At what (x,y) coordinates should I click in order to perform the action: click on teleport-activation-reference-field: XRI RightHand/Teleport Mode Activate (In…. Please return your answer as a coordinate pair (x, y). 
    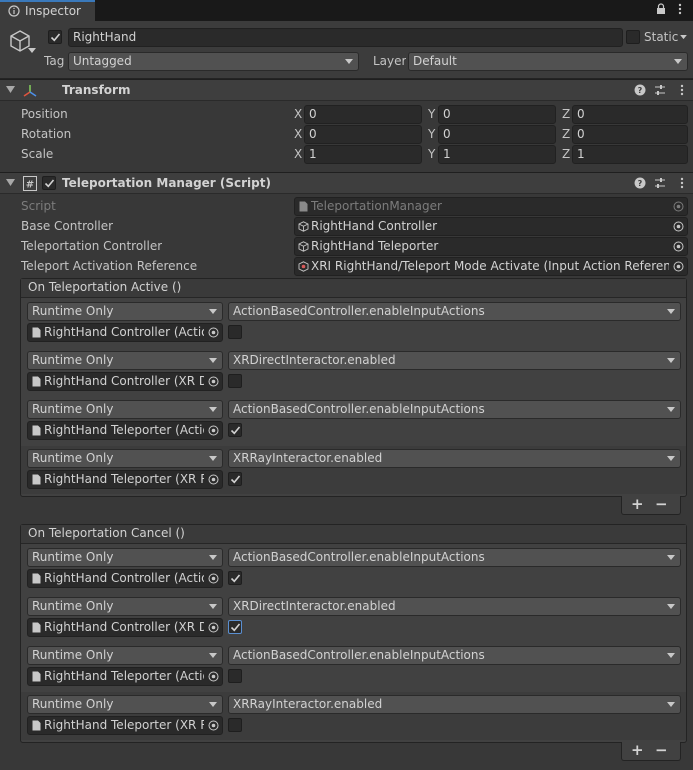
    Looking at the image, I should click on (491, 266).